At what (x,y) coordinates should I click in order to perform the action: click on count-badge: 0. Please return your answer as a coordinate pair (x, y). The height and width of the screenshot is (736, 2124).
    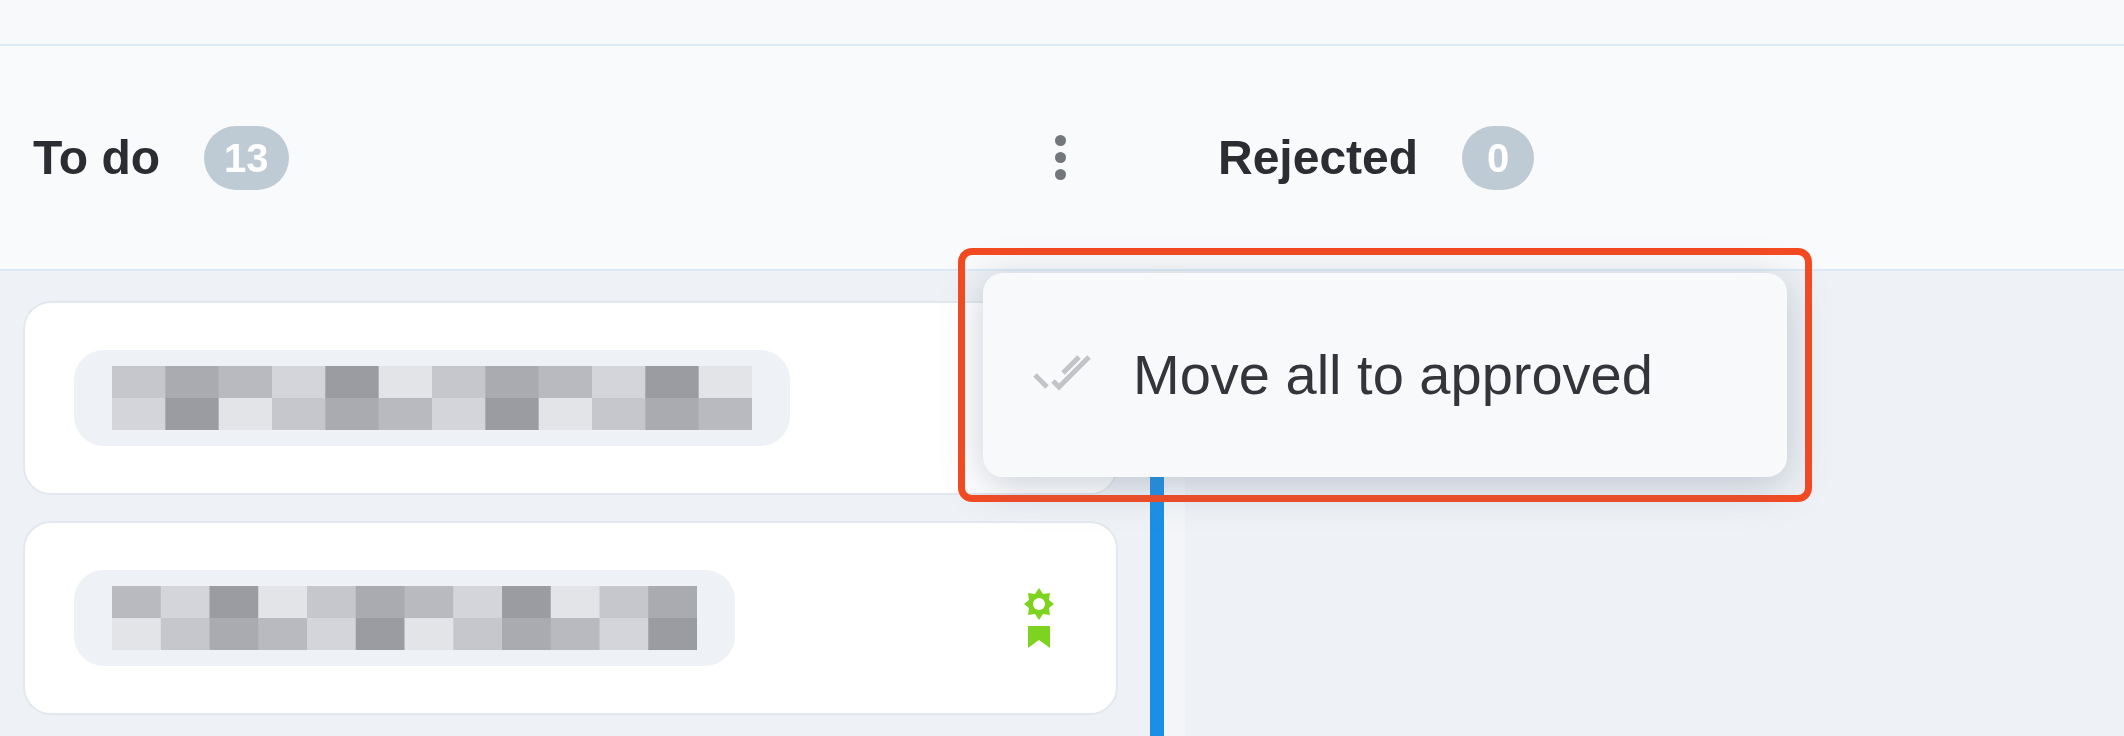
    Looking at the image, I should click on (1498, 157).